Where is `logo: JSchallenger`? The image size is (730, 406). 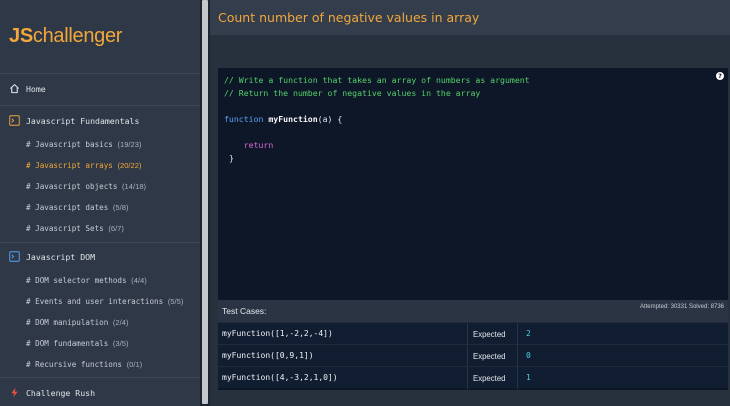
logo: JSchallenger is located at coordinates (65, 36).